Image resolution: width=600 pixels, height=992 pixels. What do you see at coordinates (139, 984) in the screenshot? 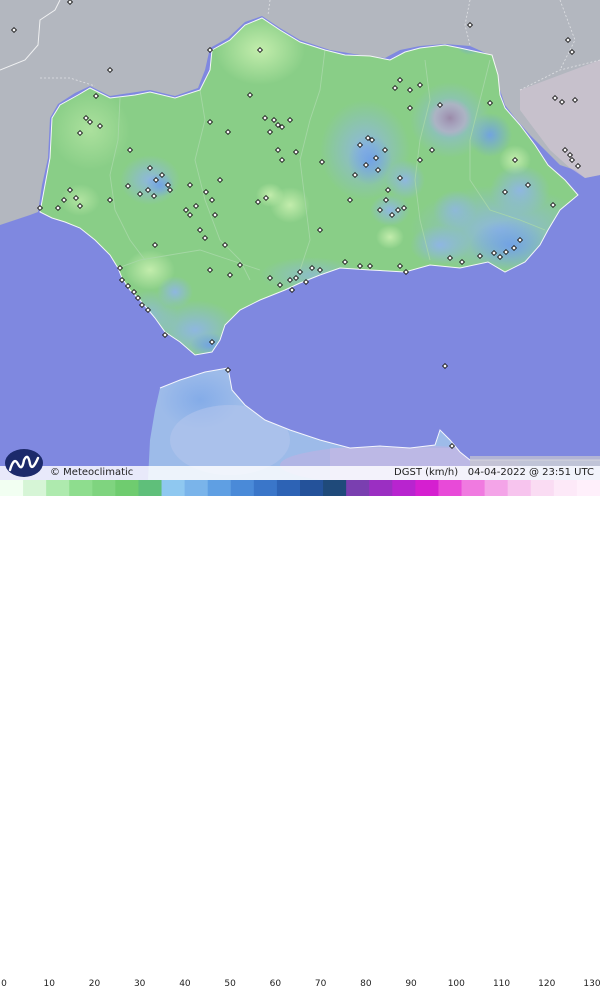
I see `color-scale-tick-label: 30` at bounding box center [139, 984].